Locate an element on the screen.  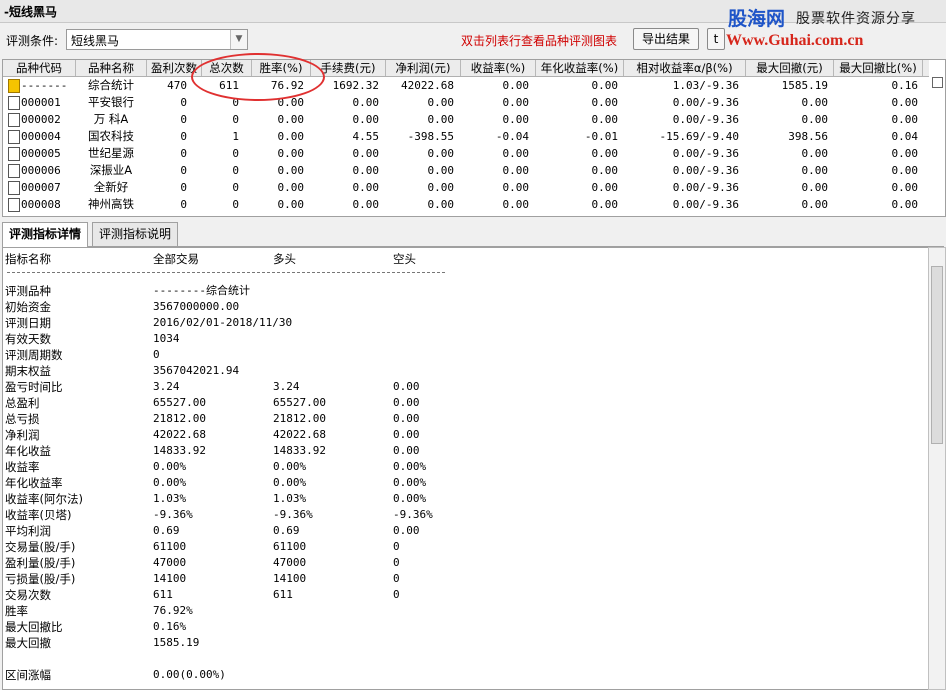
detail-all: 3567042021.94 is located at coordinates (196, 370).